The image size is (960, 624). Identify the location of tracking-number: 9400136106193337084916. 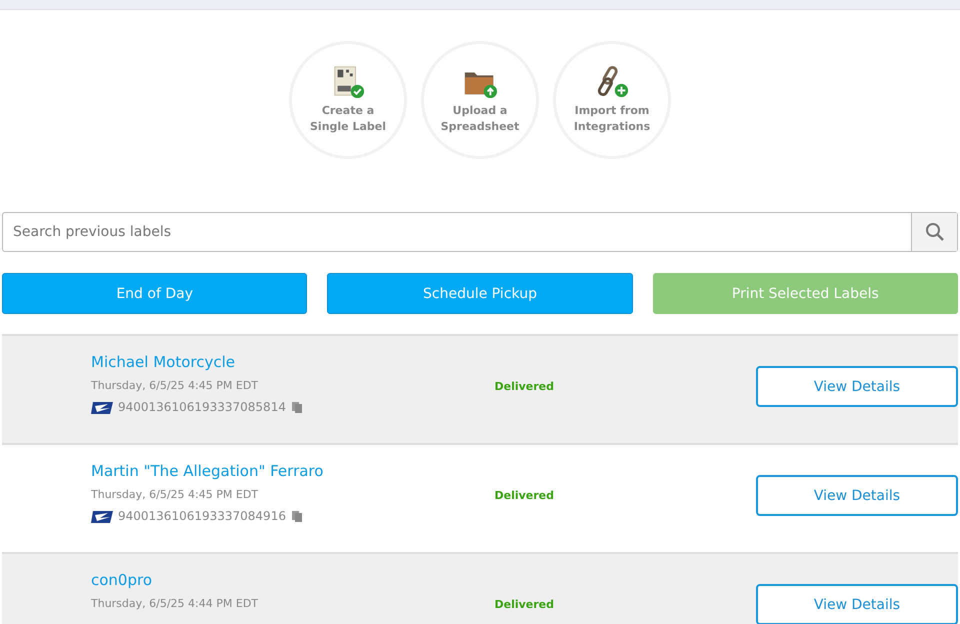
(202, 516).